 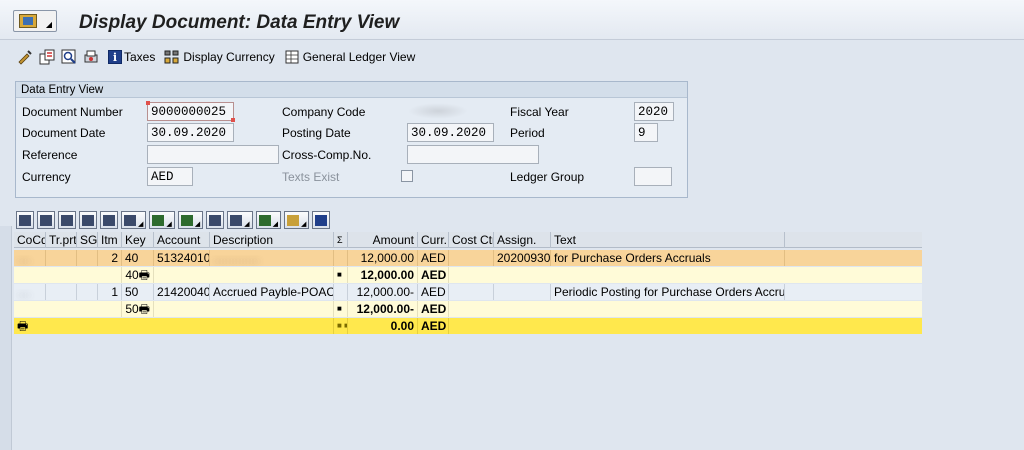 I want to click on column-header-redacted, so click(x=853, y=240).